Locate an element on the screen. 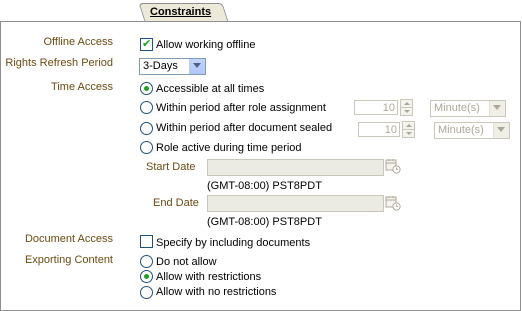 The image size is (522, 311). option-allow-no-restrictions: Allow with no restrictions is located at coordinates (216, 292).